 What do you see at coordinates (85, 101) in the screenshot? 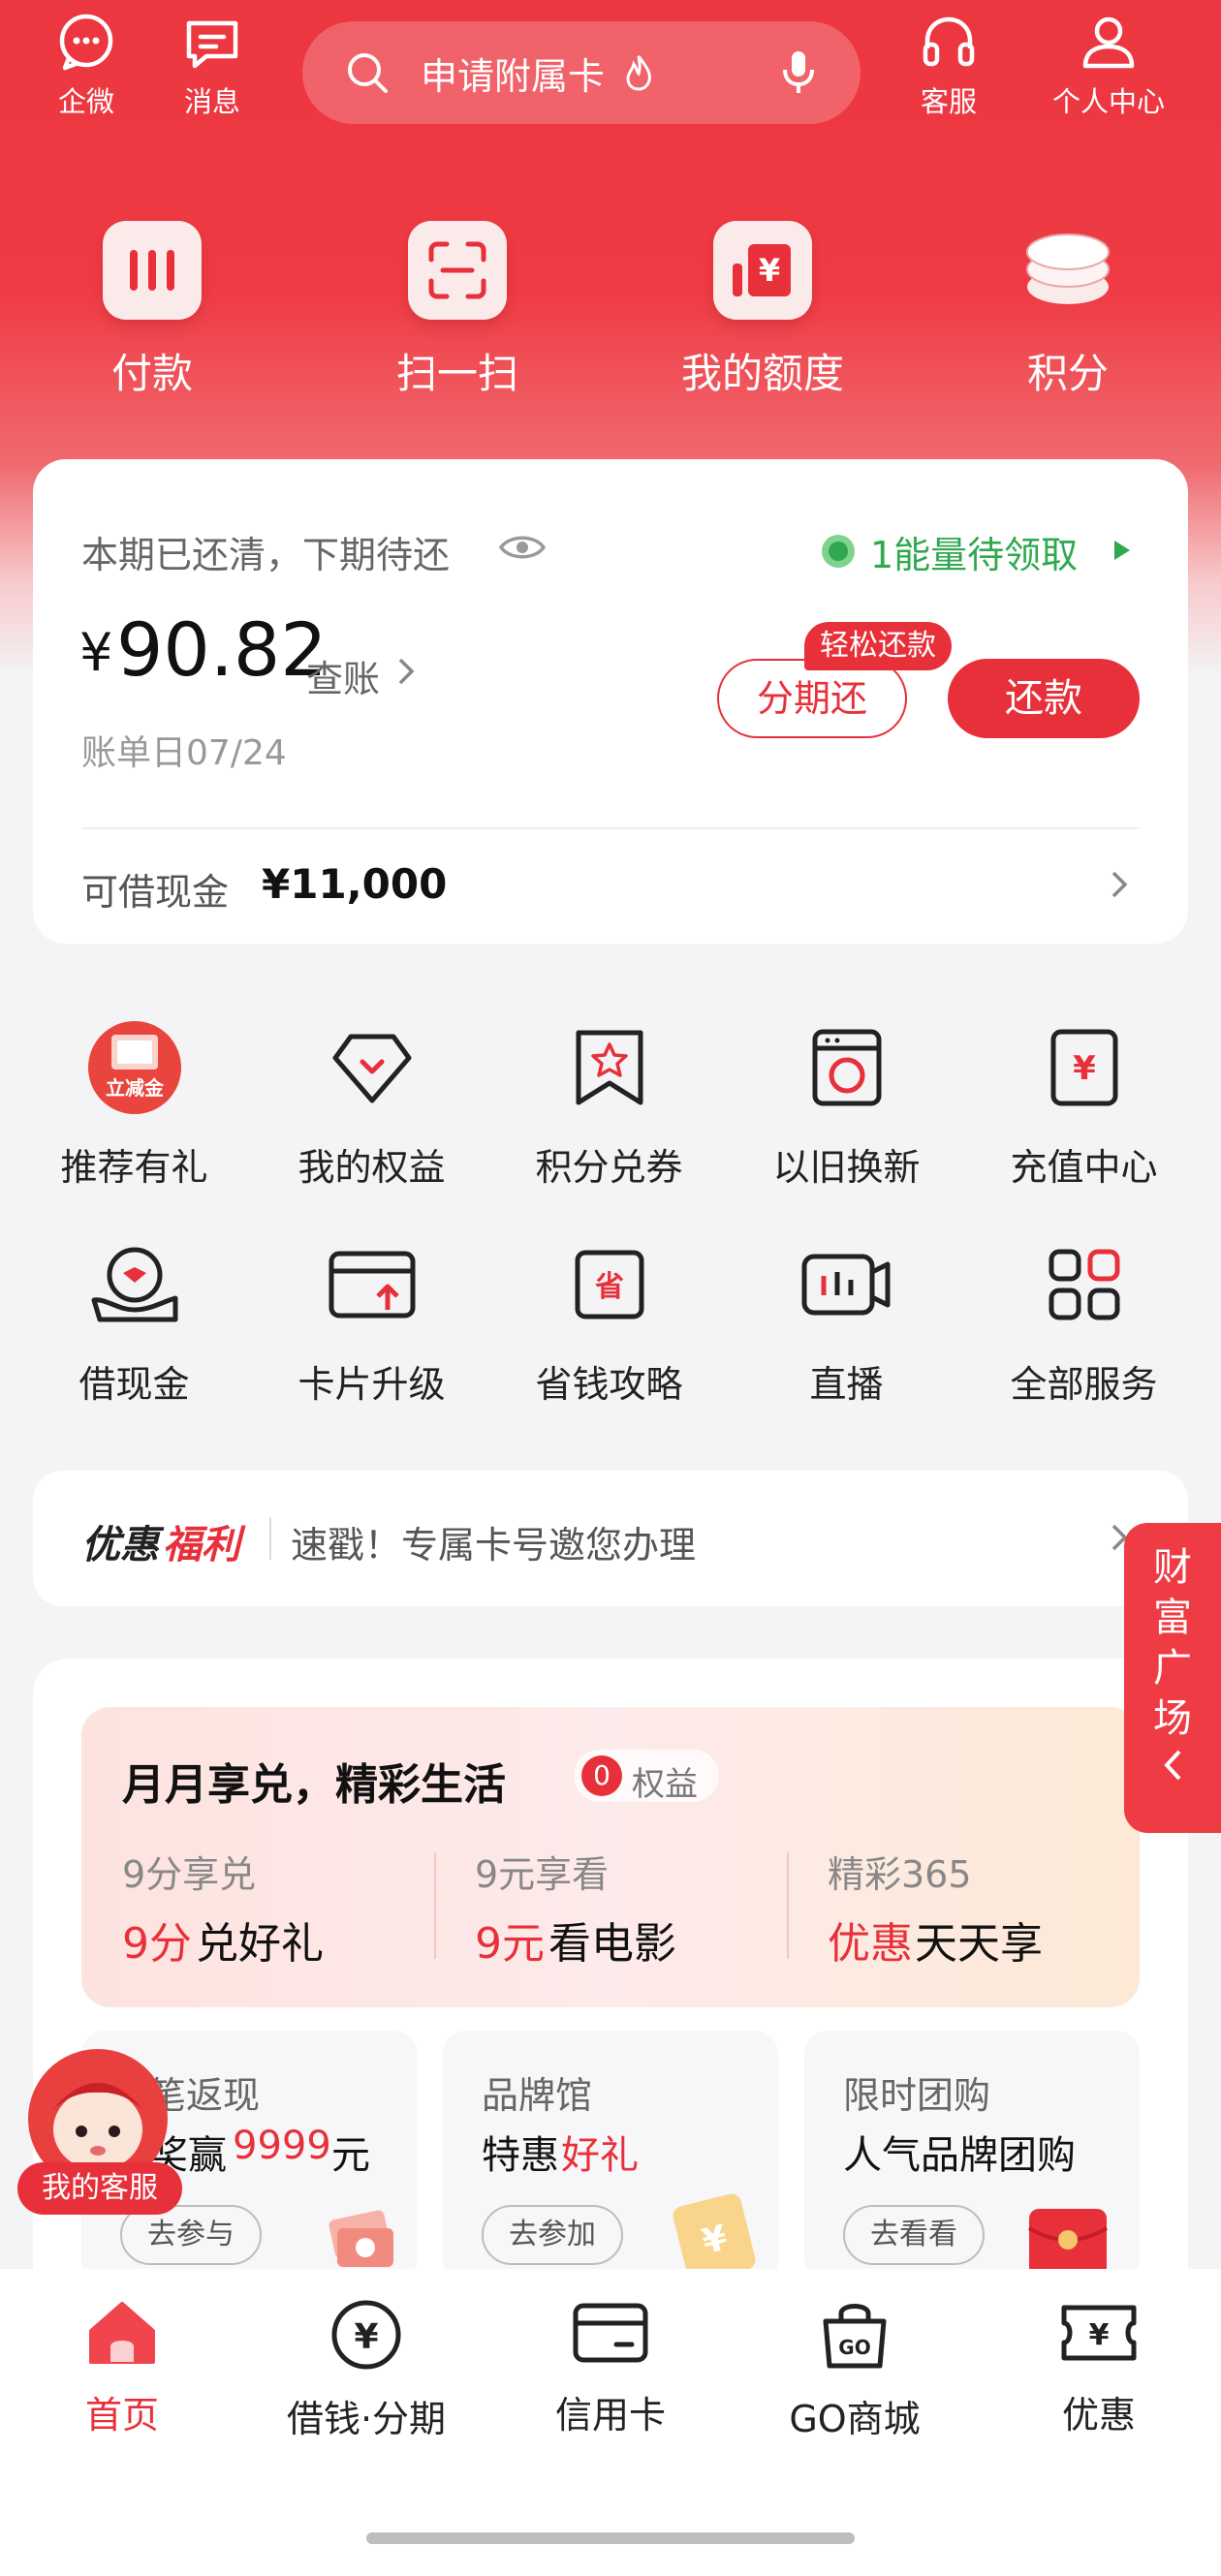
I see `qiwei-label: 企微` at bounding box center [85, 101].